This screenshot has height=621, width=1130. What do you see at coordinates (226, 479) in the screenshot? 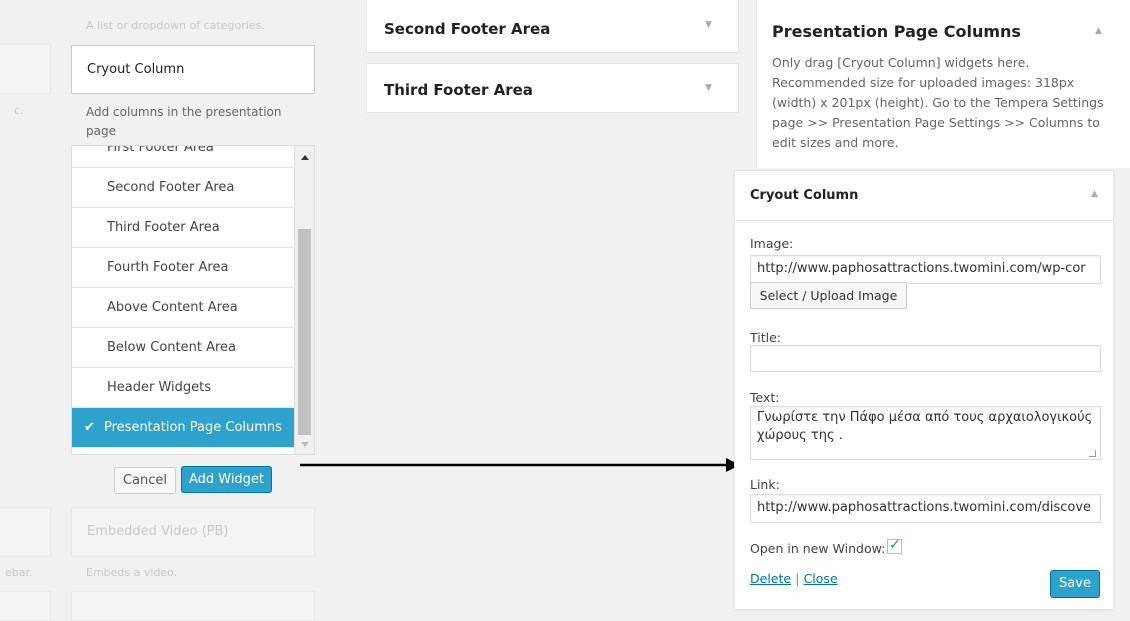
I see `add-widget-button: Add Widget` at bounding box center [226, 479].